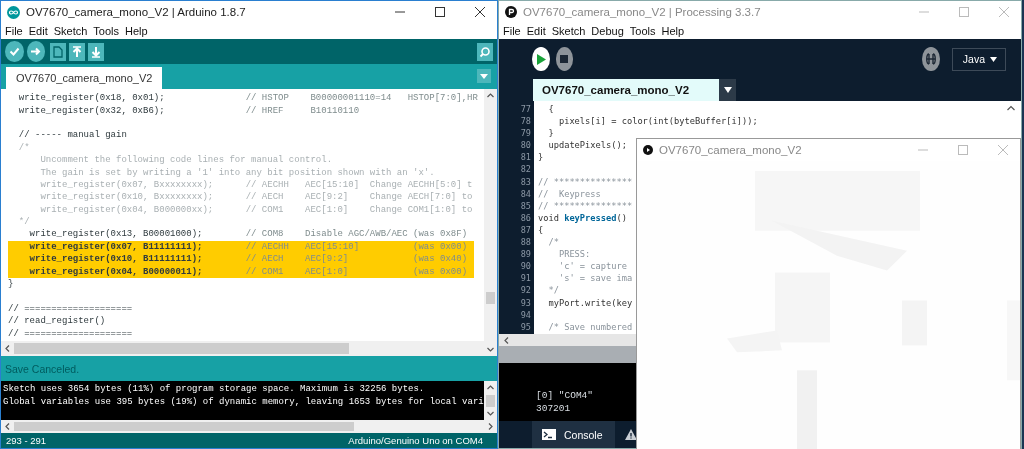 The height and width of the screenshot is (449, 1024). Describe the element at coordinates (356, 259) in the screenshot. I see `code-comment: // AECH AEC[9:2] (was 0x40)` at that location.